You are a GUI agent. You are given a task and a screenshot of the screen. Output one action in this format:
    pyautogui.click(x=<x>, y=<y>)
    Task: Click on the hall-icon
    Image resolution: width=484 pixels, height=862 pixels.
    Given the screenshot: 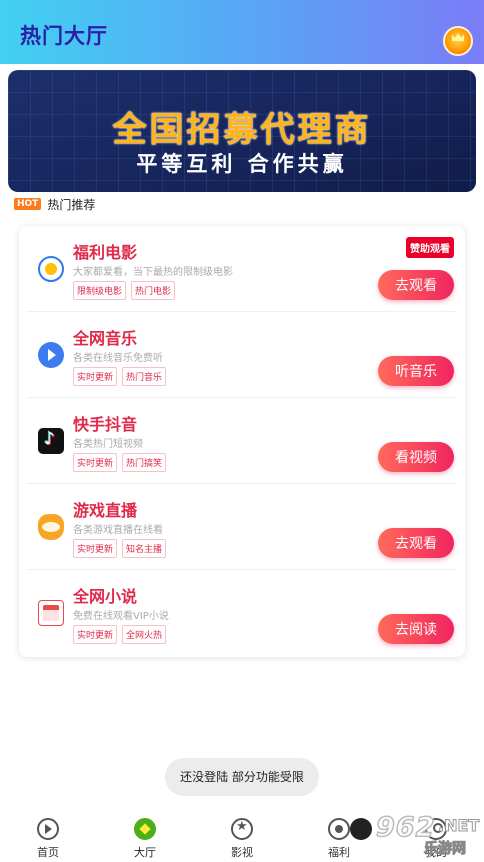 What is the action you would take?
    pyautogui.click(x=145, y=829)
    